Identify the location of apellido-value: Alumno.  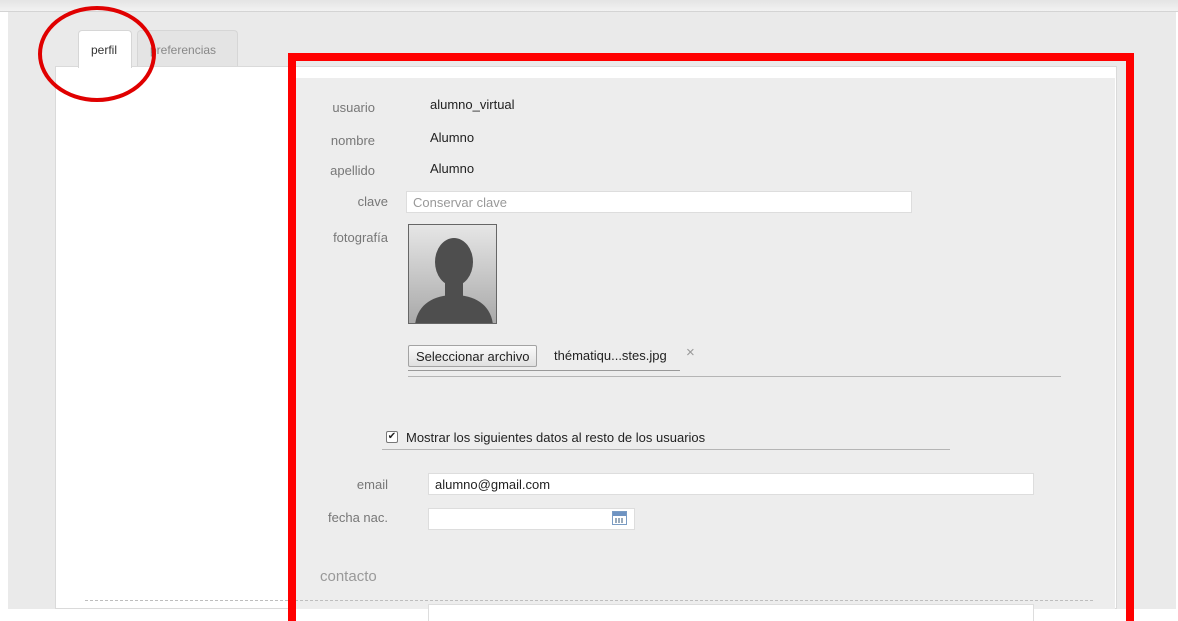
(452, 168).